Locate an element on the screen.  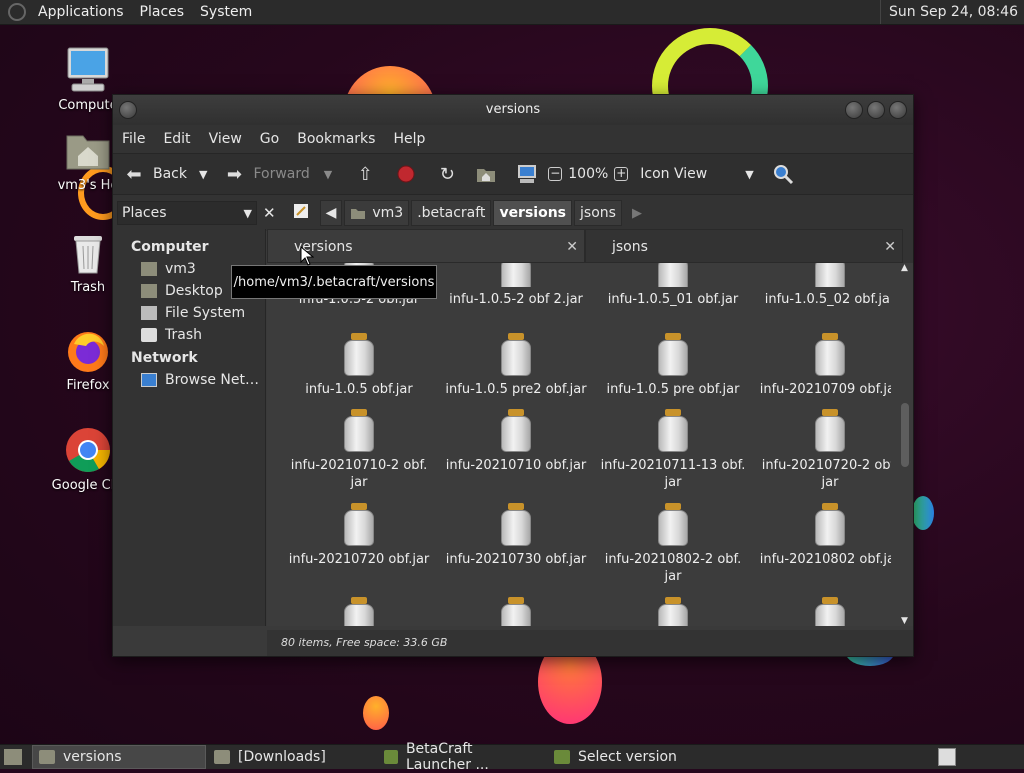
zoom-in-button: + is located at coordinates (621, 174).